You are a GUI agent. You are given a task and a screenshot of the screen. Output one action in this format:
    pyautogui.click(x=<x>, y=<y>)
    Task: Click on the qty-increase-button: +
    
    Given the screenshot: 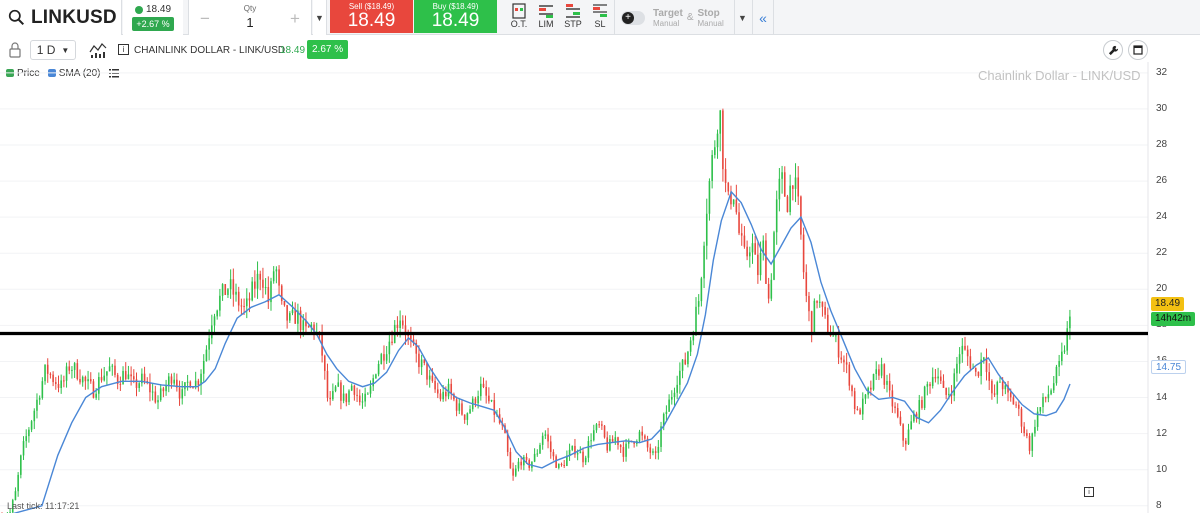 What is the action you would take?
    pyautogui.click(x=295, y=19)
    